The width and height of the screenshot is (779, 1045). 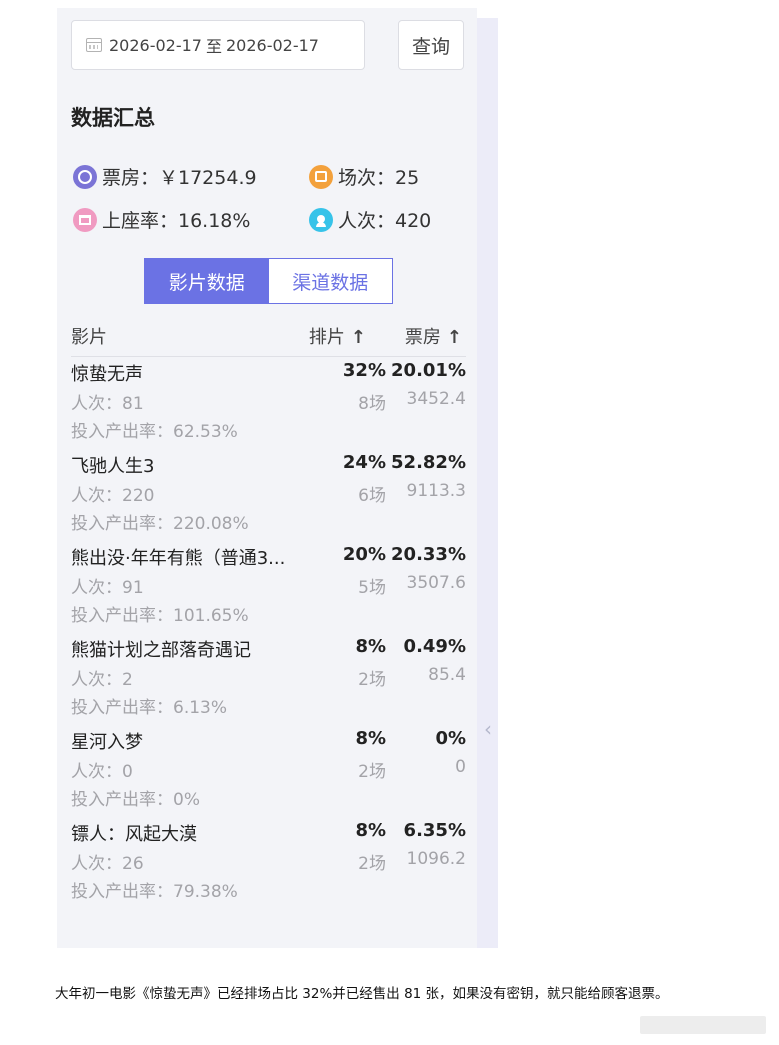 What do you see at coordinates (107, 864) in the screenshot?
I see `attendance-count: 人次：26` at bounding box center [107, 864].